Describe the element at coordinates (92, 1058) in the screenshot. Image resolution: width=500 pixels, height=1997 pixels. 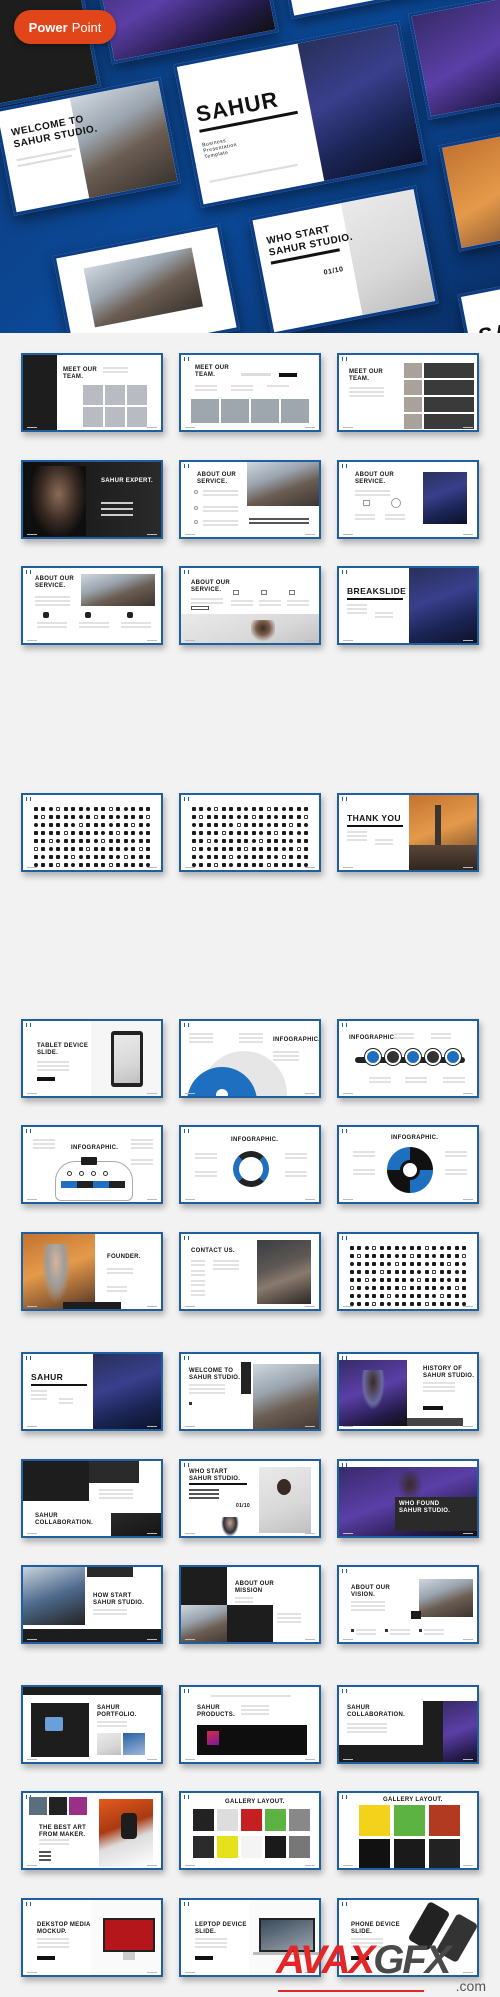
I see `slide-thumbnail-tablet: TABLET DEVICE SLIDE.` at that location.